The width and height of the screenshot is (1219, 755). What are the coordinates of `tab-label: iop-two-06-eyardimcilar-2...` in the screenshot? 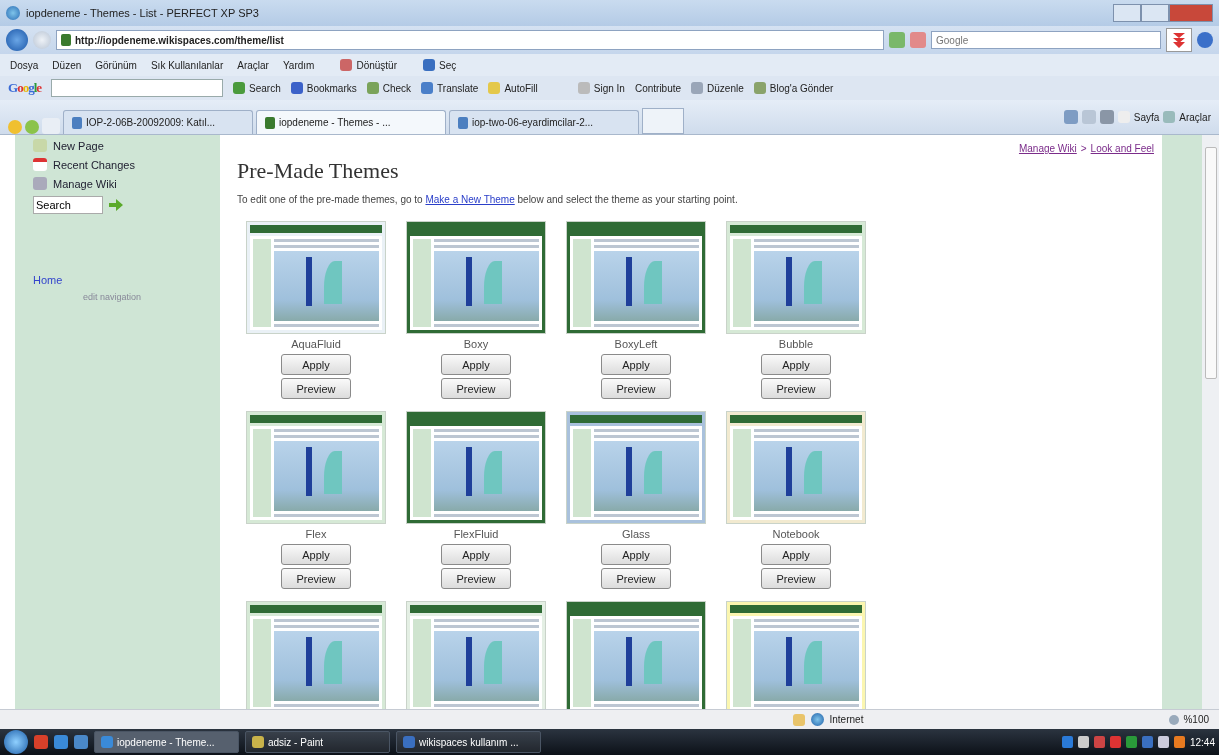 It's located at (533, 122).